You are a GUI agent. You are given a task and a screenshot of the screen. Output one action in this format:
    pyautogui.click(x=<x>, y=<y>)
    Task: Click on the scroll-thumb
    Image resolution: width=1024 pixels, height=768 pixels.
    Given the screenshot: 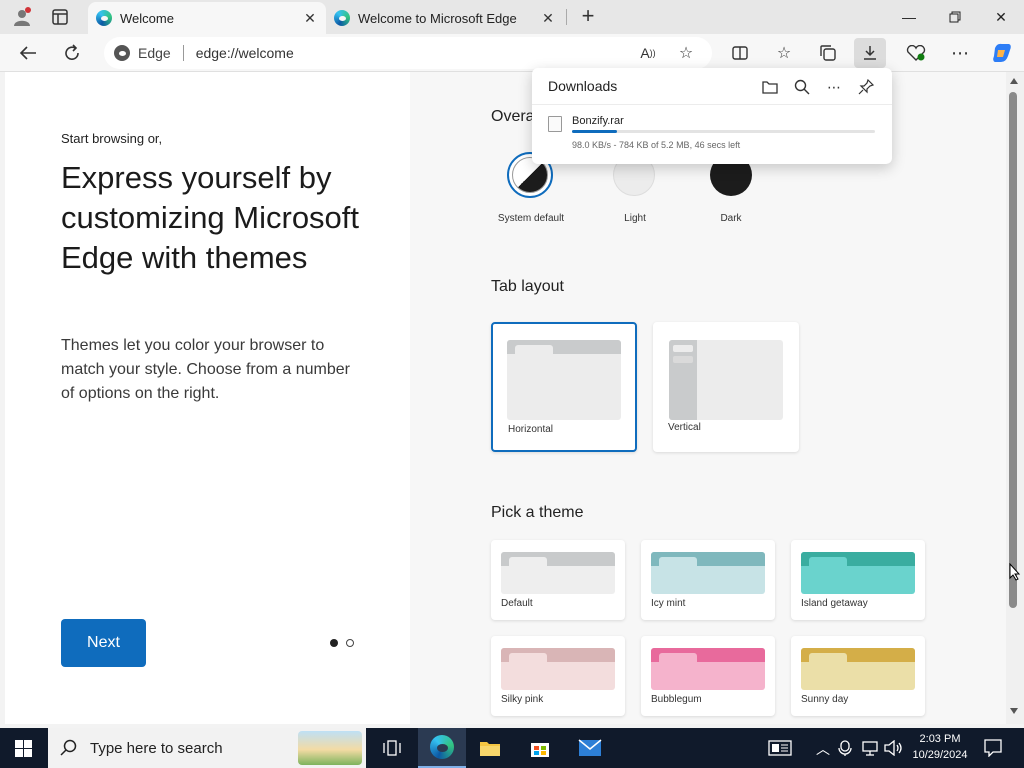 What is the action you would take?
    pyautogui.click(x=1013, y=350)
    